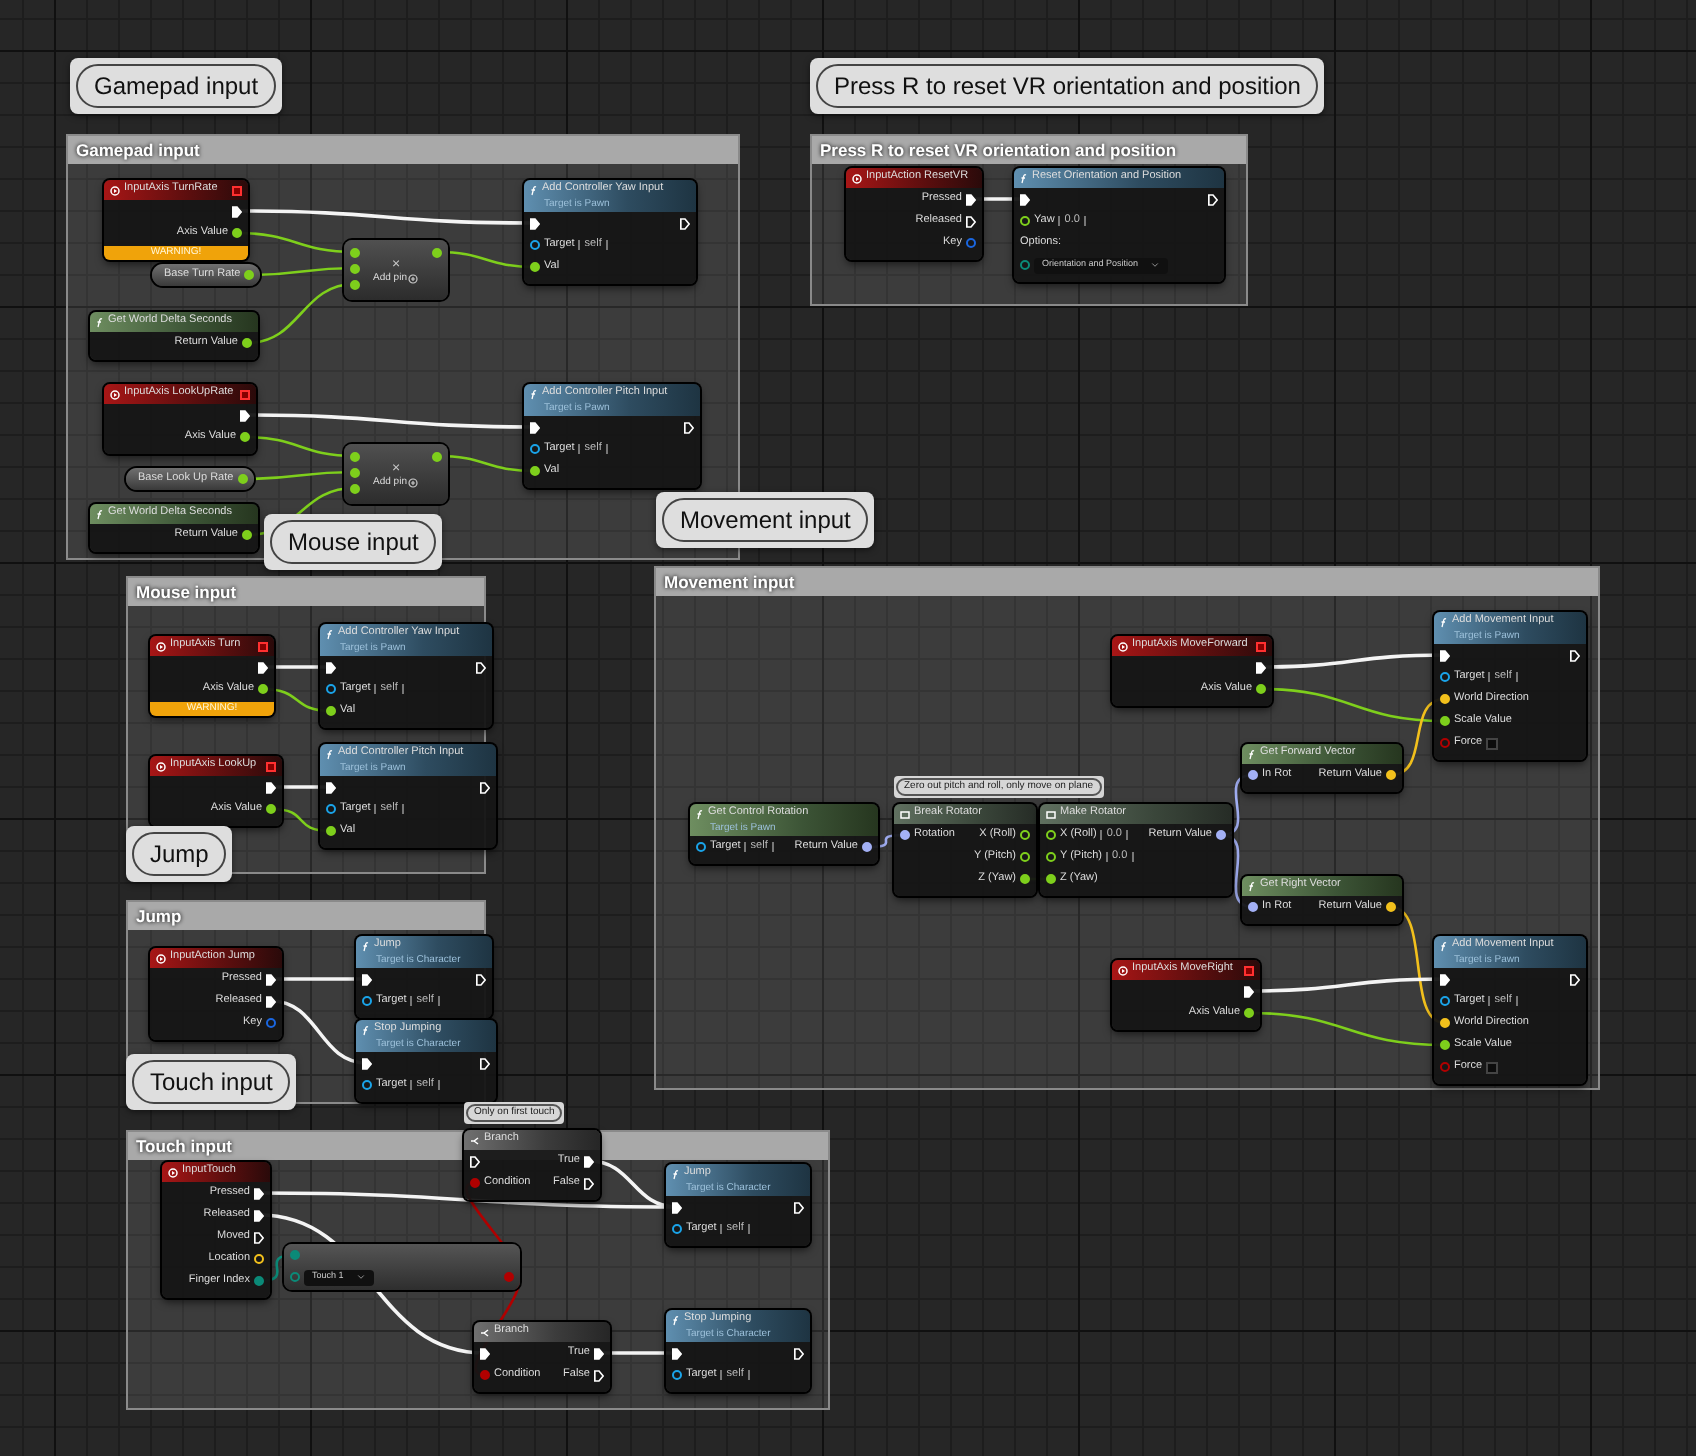 This screenshot has width=1696, height=1456. I want to click on comment-header: Movement input, so click(1127, 582).